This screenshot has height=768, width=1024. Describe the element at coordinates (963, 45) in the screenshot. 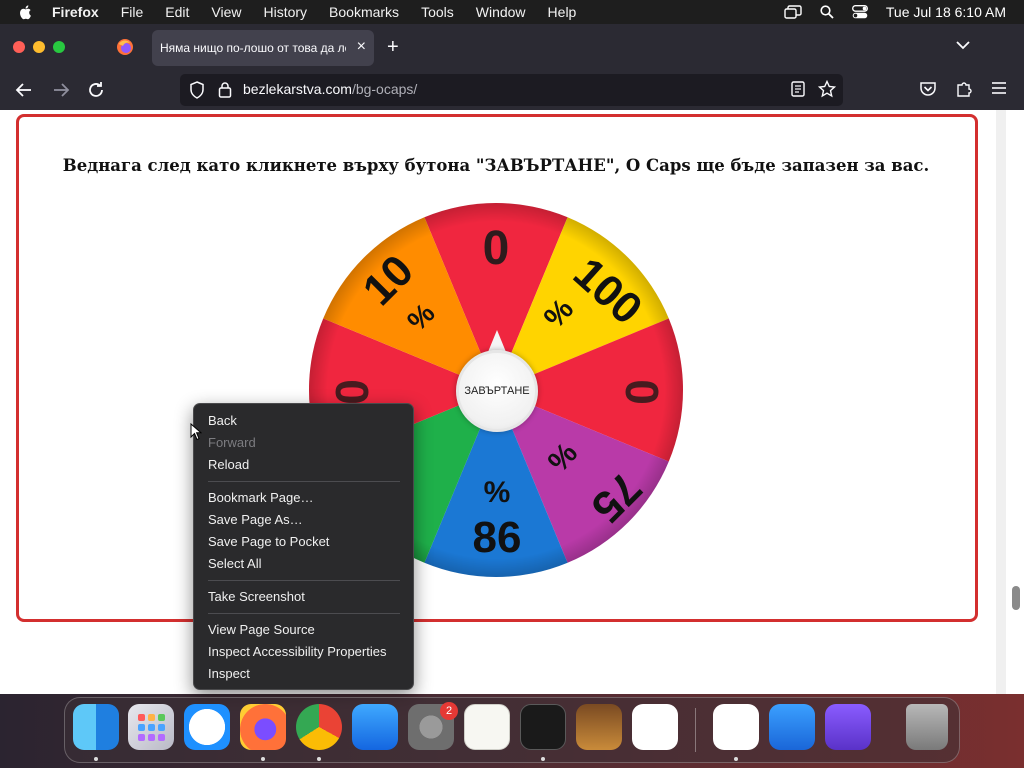

I see `list-all-tabs-chevron-icon` at that location.